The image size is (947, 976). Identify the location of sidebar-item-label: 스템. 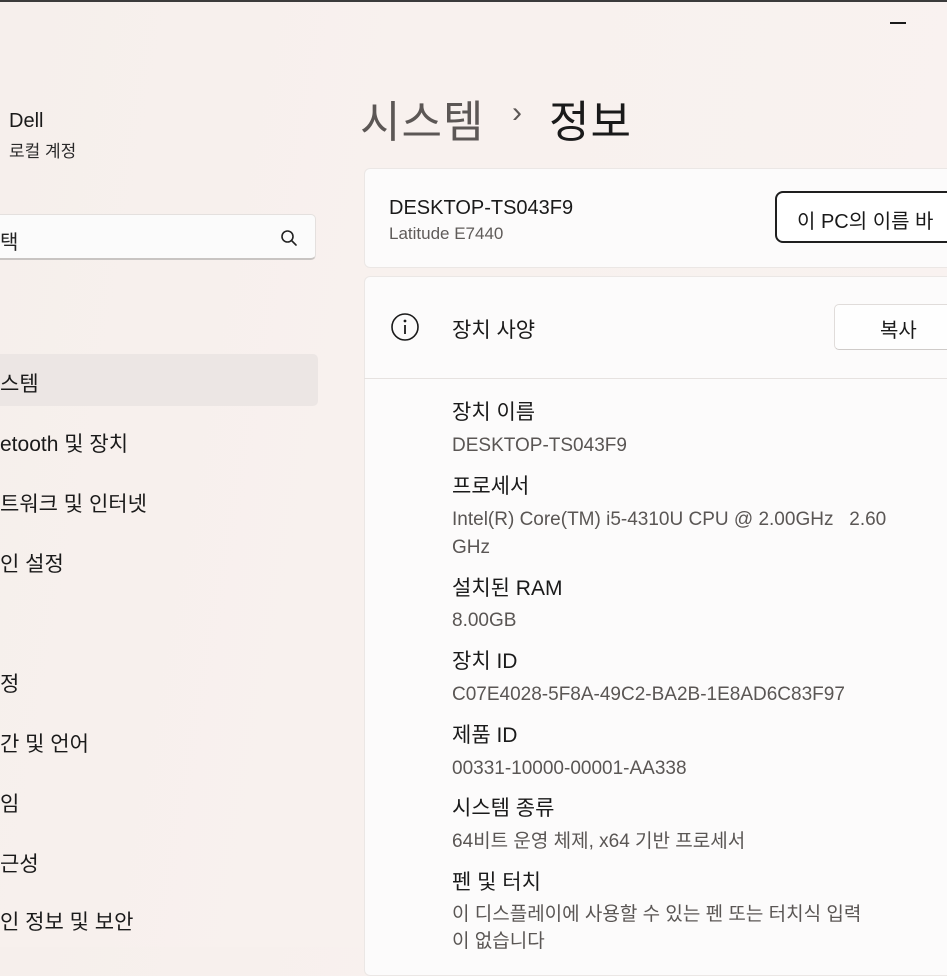
(19, 384).